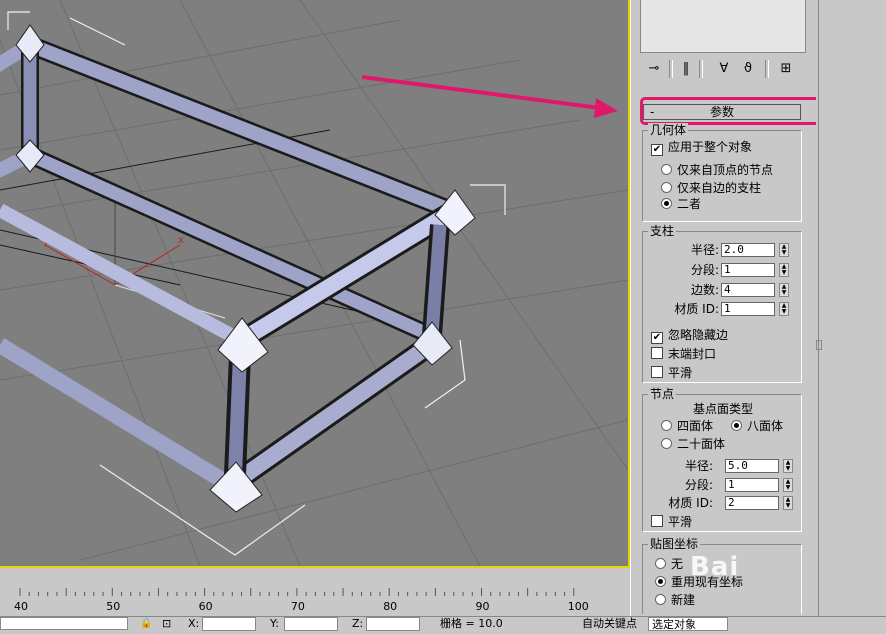 The width and height of the screenshot is (886, 634). Describe the element at coordinates (482, 606) in the screenshot. I see `ruler-tick-label: 90` at that location.